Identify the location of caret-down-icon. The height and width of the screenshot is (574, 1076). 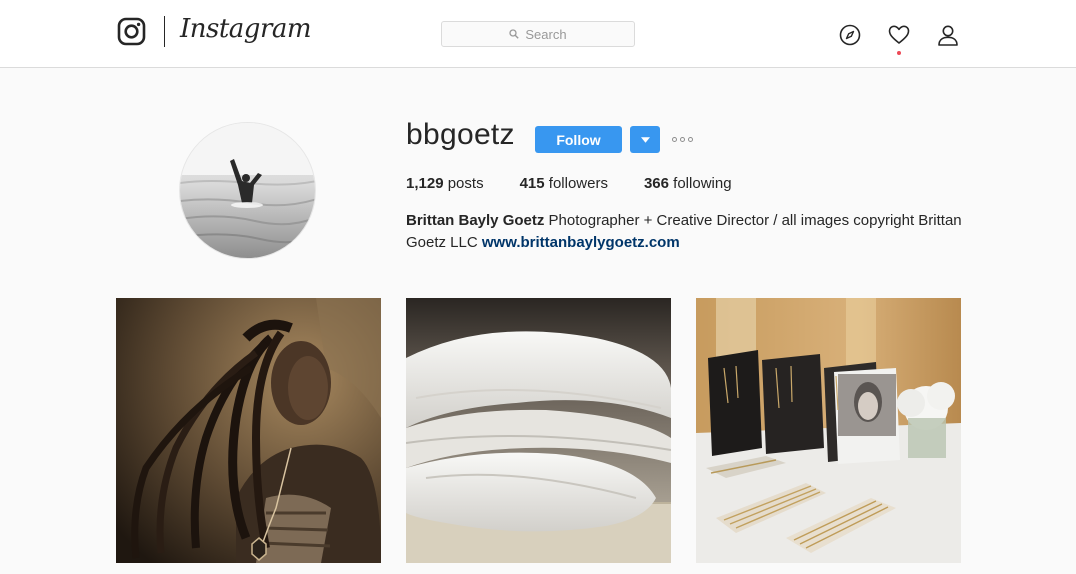
(645, 139).